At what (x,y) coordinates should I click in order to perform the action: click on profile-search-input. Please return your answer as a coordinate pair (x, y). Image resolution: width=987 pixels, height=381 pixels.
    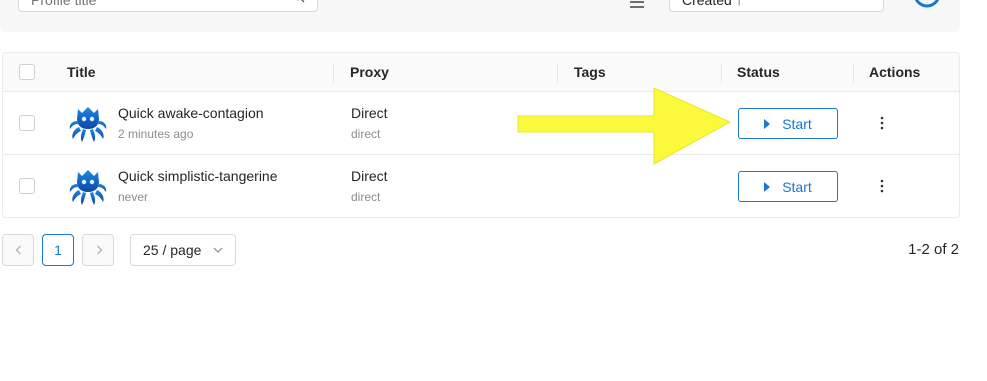
    Looking at the image, I should click on (149, 5).